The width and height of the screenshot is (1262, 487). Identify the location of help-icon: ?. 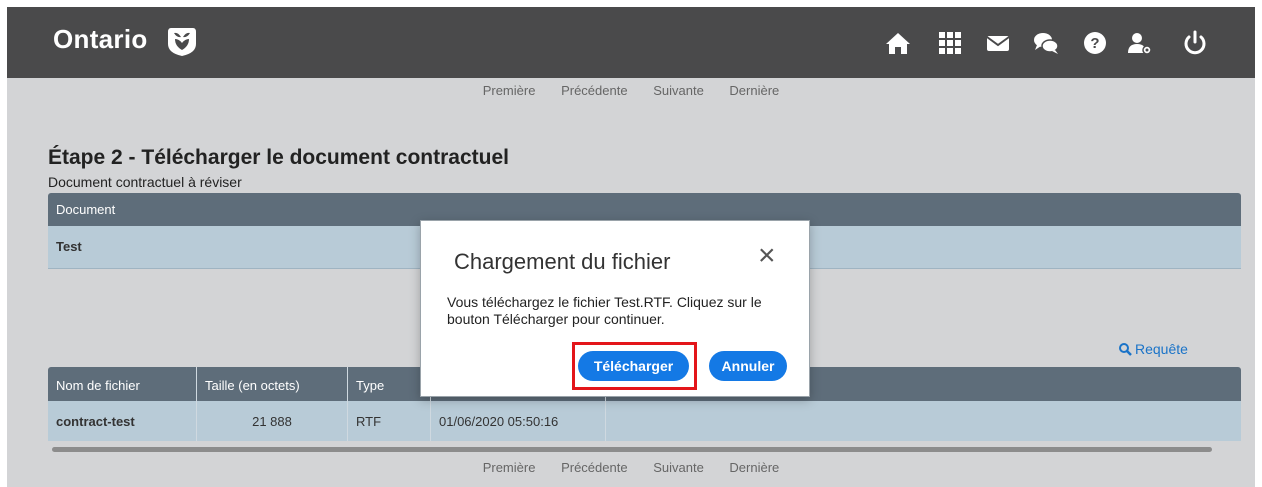
(1095, 43).